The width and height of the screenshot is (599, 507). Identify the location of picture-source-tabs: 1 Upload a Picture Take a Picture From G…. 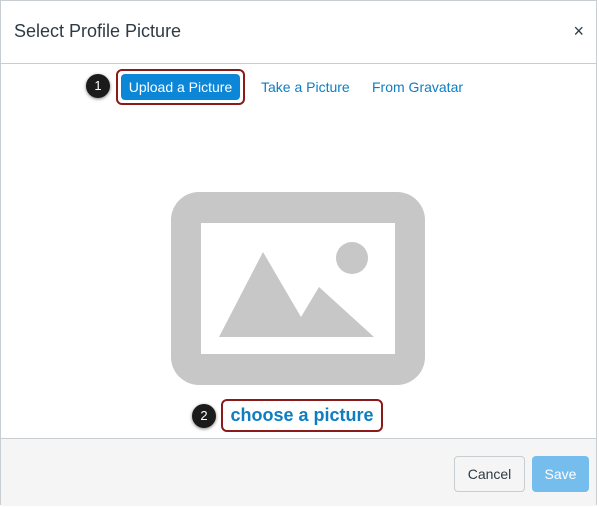
(298, 89).